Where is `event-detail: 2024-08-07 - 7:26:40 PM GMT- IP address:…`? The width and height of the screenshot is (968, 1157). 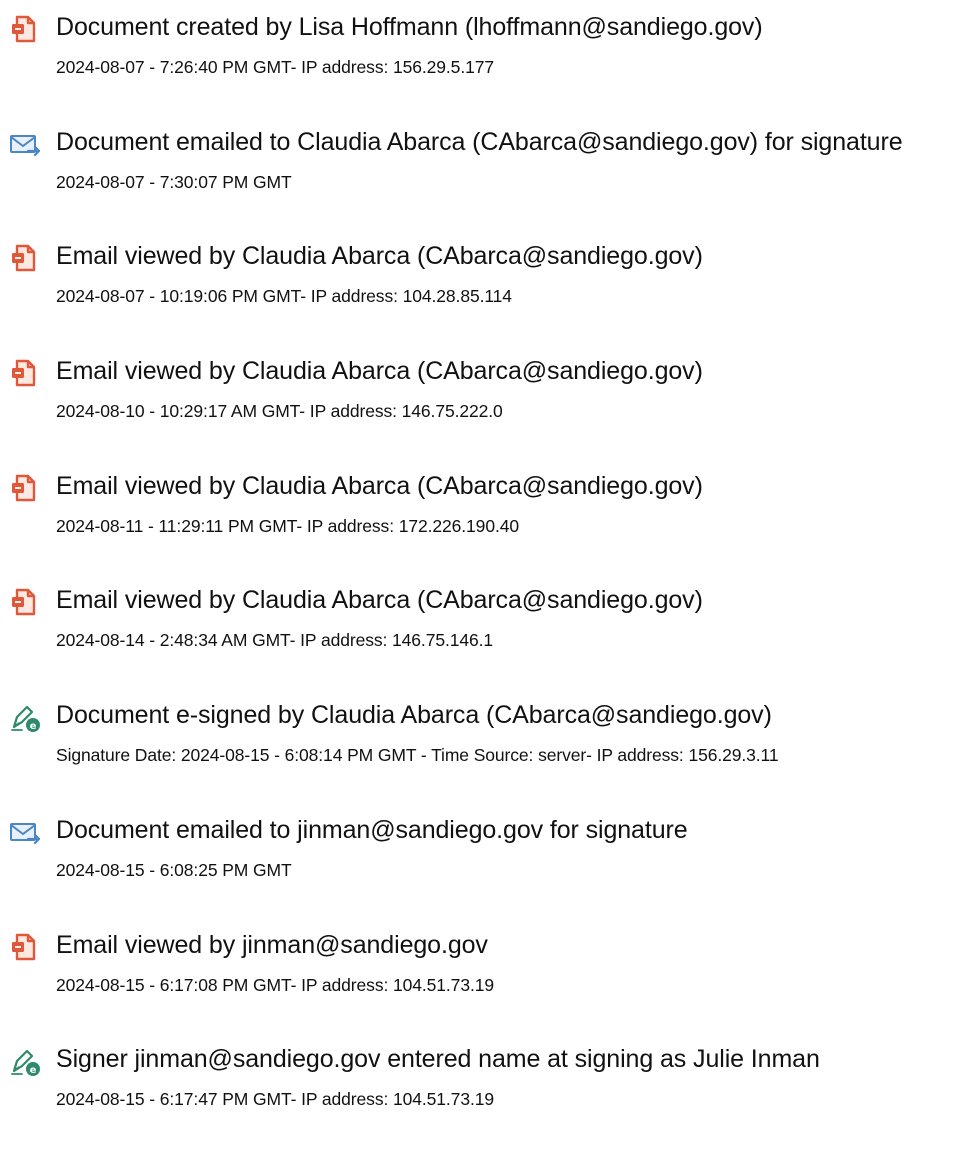
event-detail: 2024-08-07 - 7:26:40 PM GMT- IP address:… is located at coordinates (275, 67).